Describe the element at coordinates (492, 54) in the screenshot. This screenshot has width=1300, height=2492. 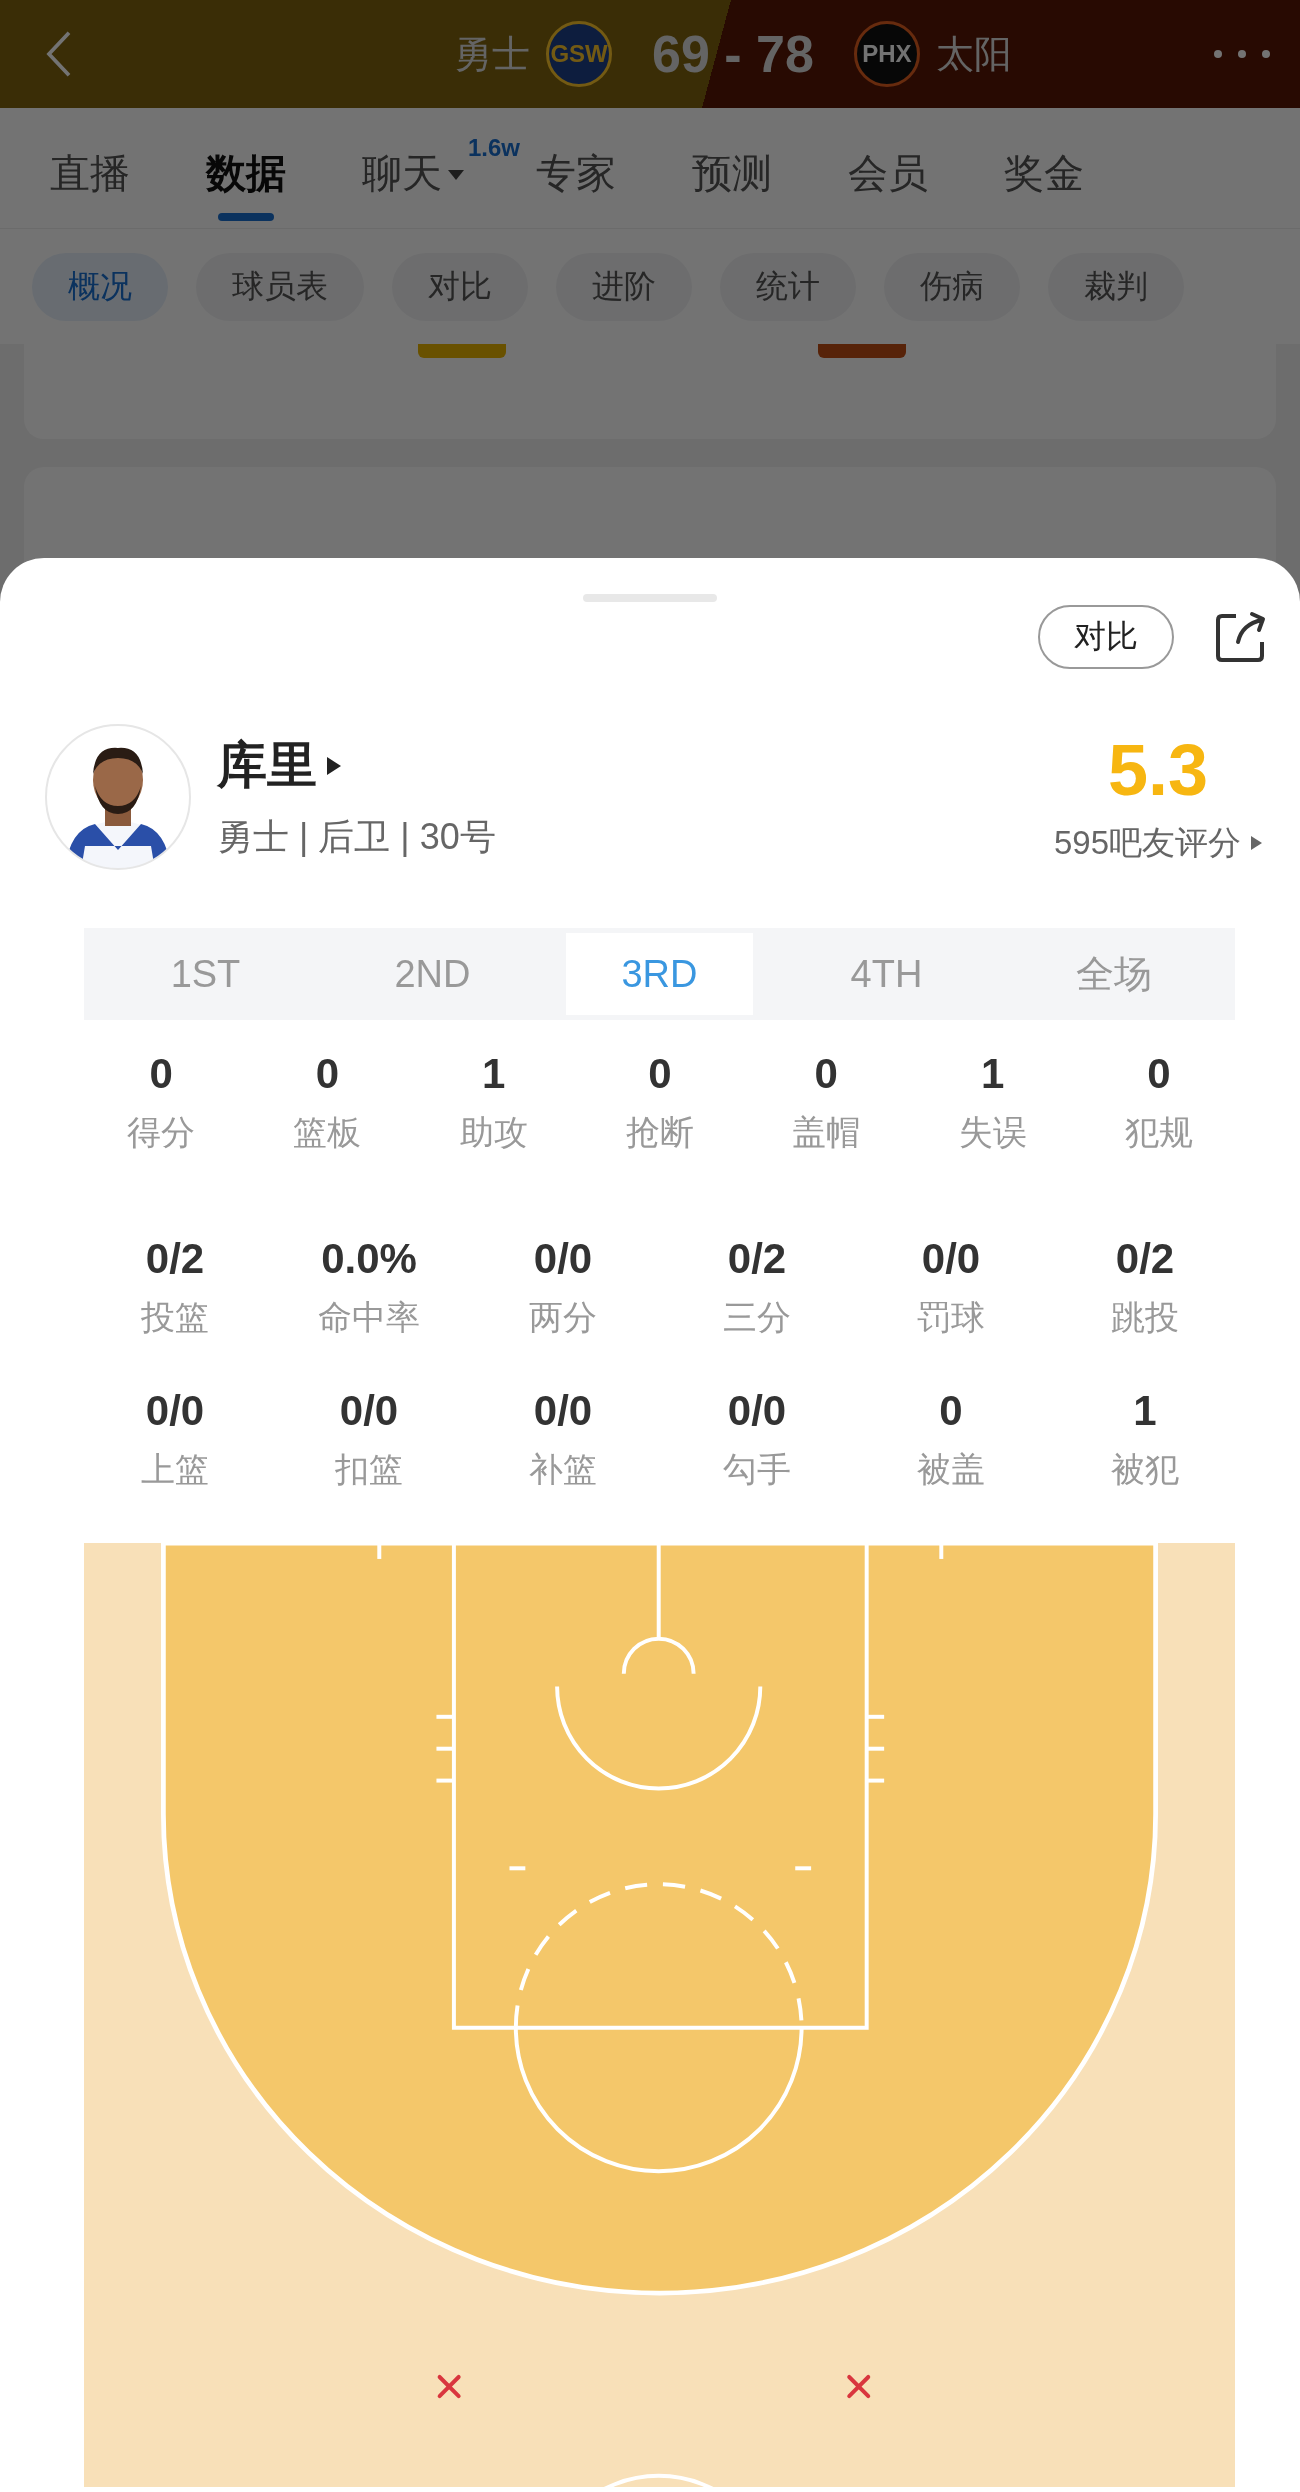
I see `team-name: 勇士` at that location.